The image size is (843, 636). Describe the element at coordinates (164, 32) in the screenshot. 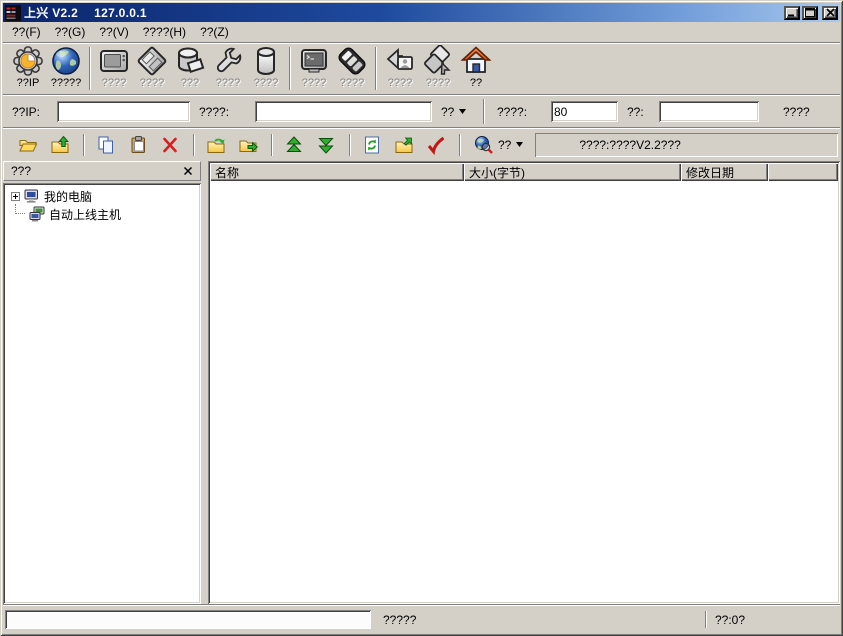

I see `menu-help: ????(H)` at that location.